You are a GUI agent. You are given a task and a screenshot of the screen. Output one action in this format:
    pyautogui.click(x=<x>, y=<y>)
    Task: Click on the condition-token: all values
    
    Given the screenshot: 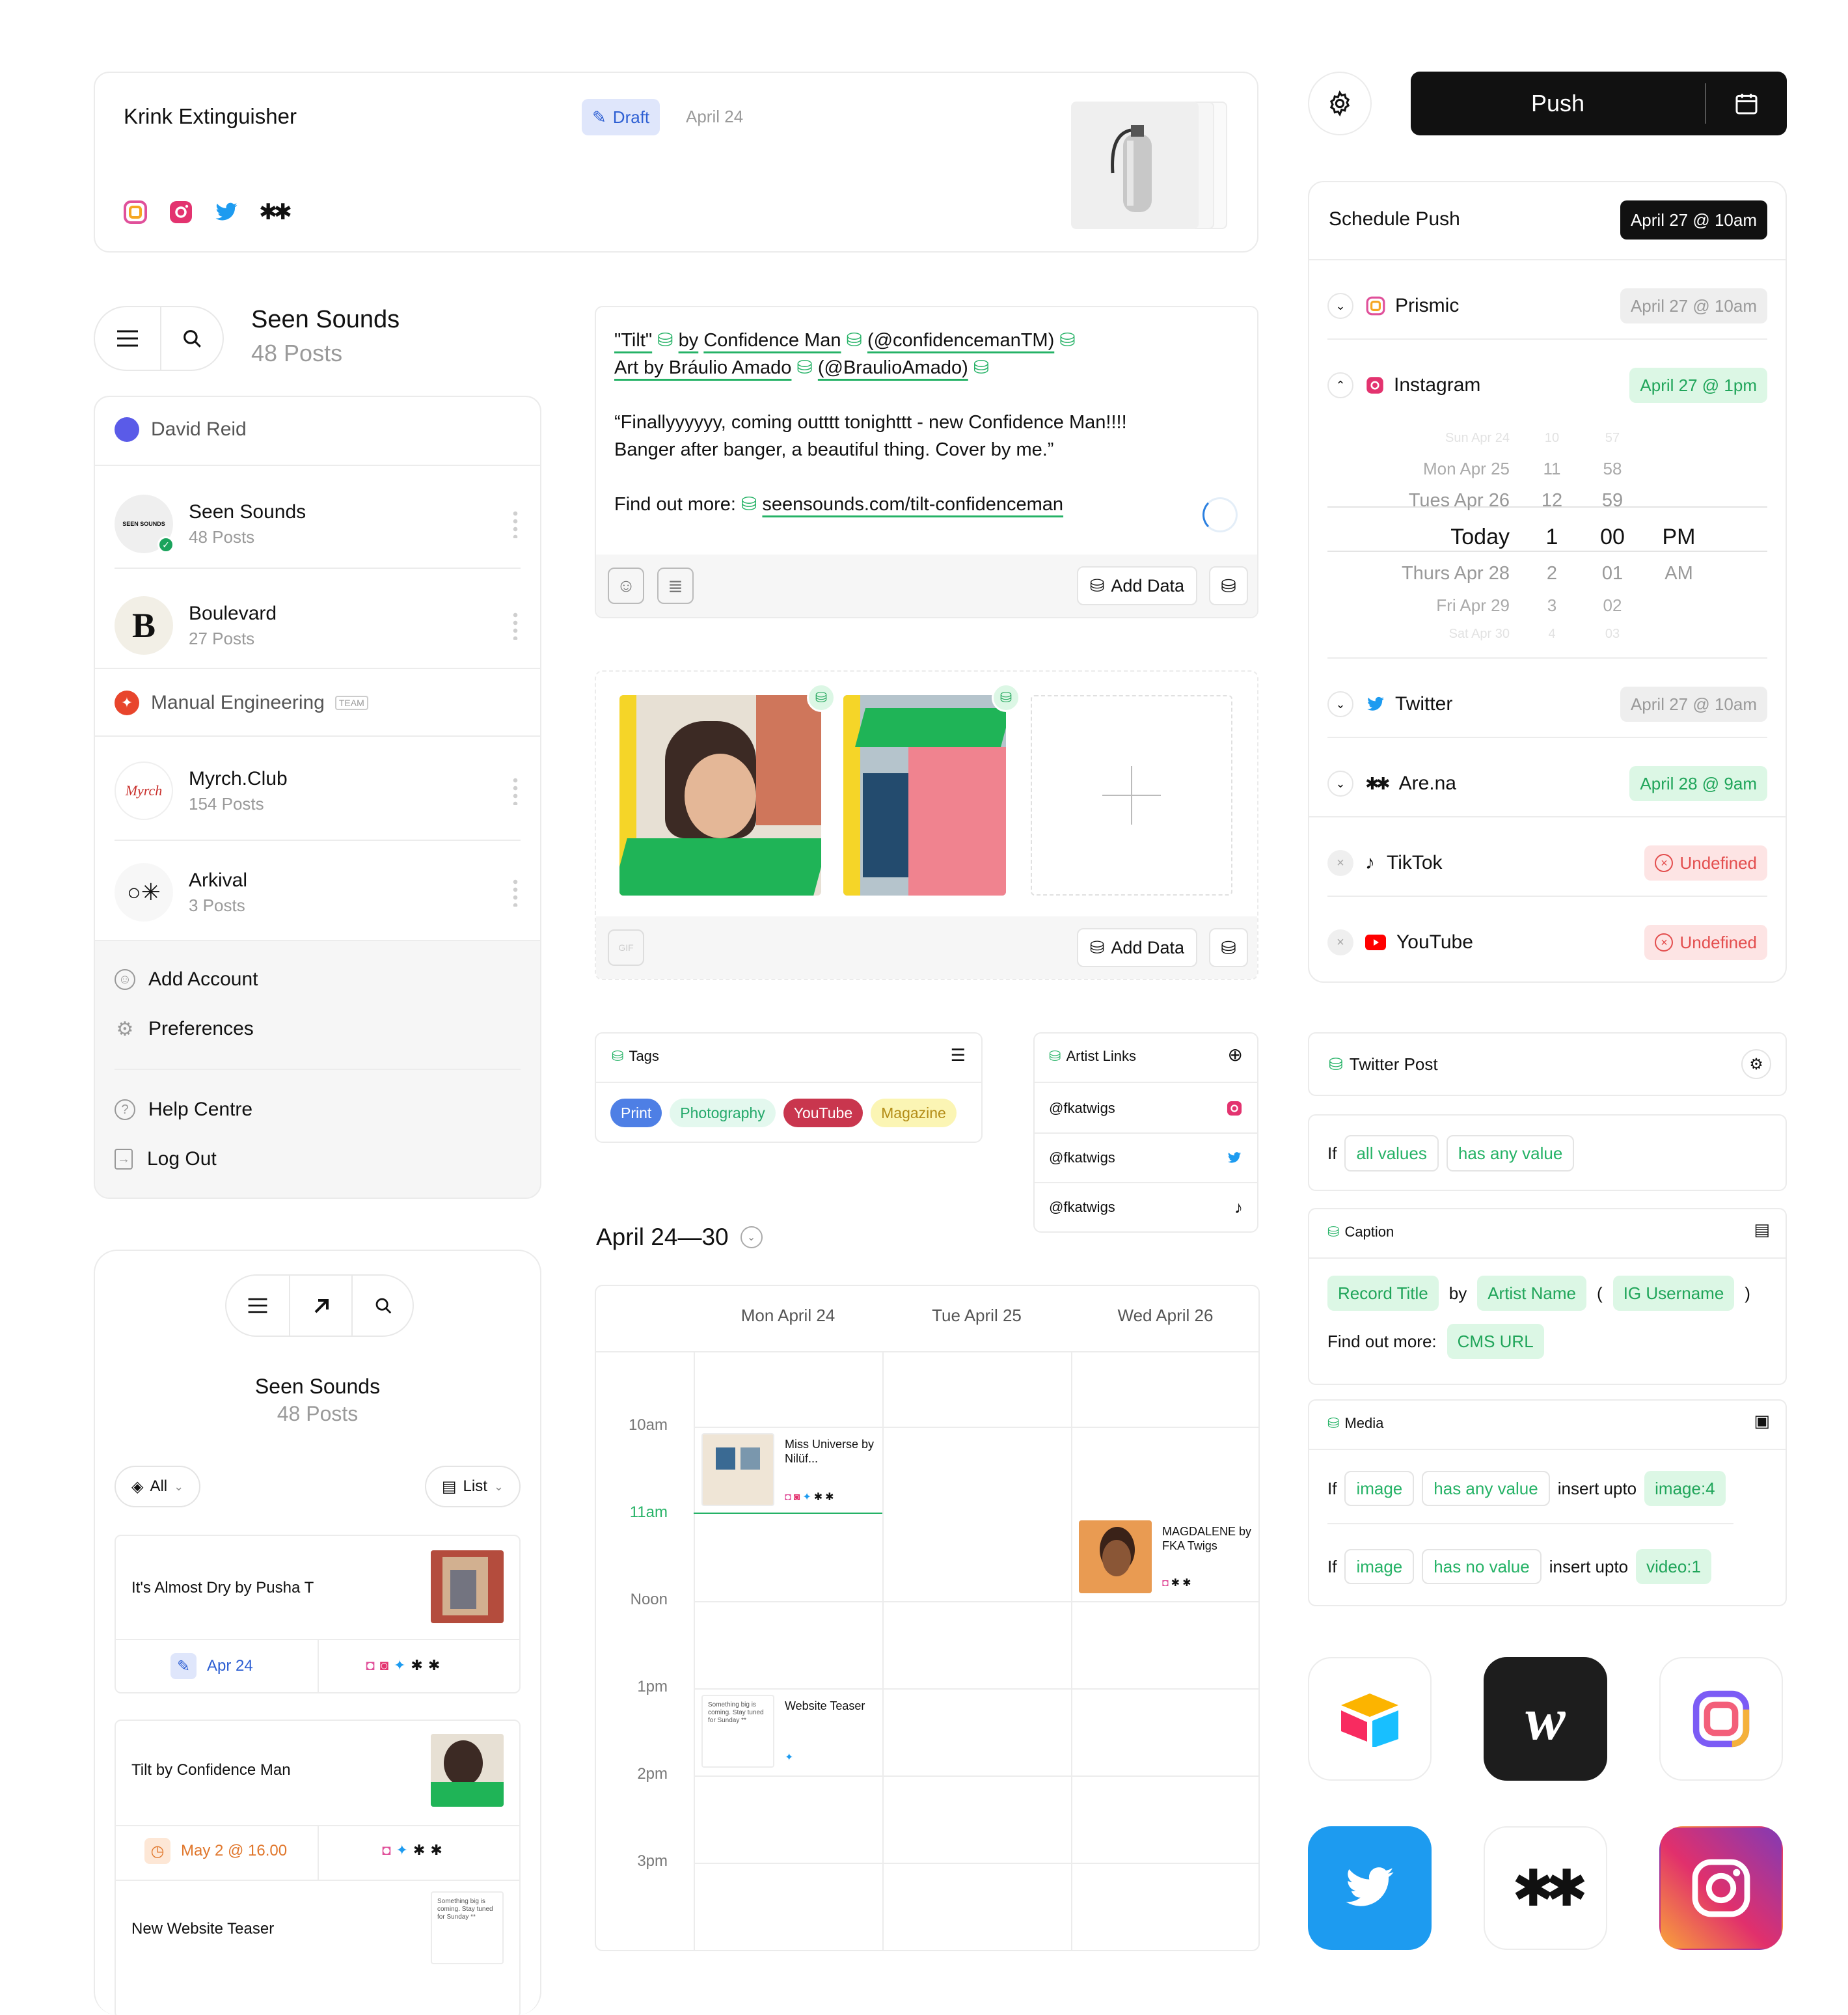 What is the action you would take?
    pyautogui.click(x=1392, y=1153)
    